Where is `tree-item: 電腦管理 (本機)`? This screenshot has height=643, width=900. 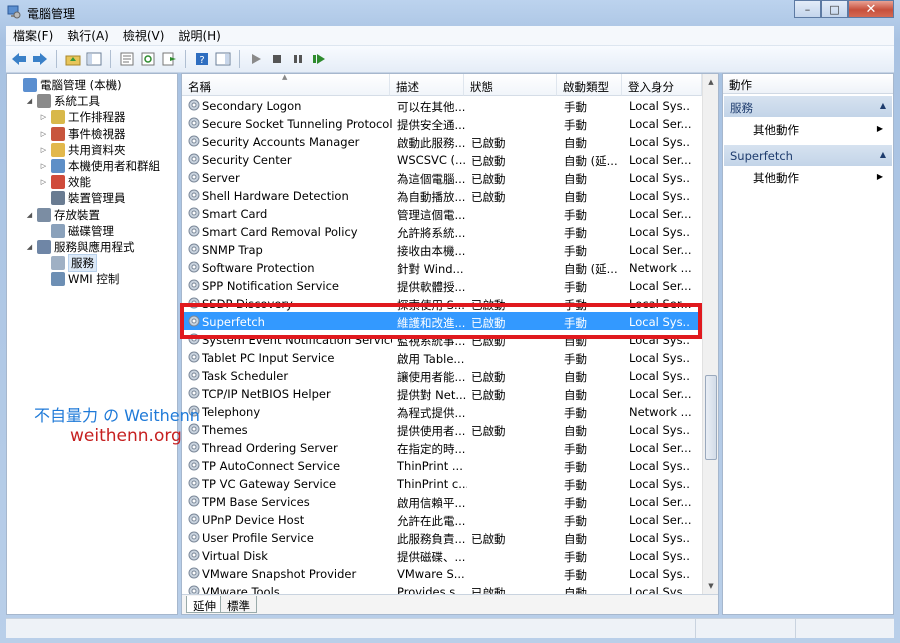
tree-item: 電腦管理 (本機) is located at coordinates (66, 85).